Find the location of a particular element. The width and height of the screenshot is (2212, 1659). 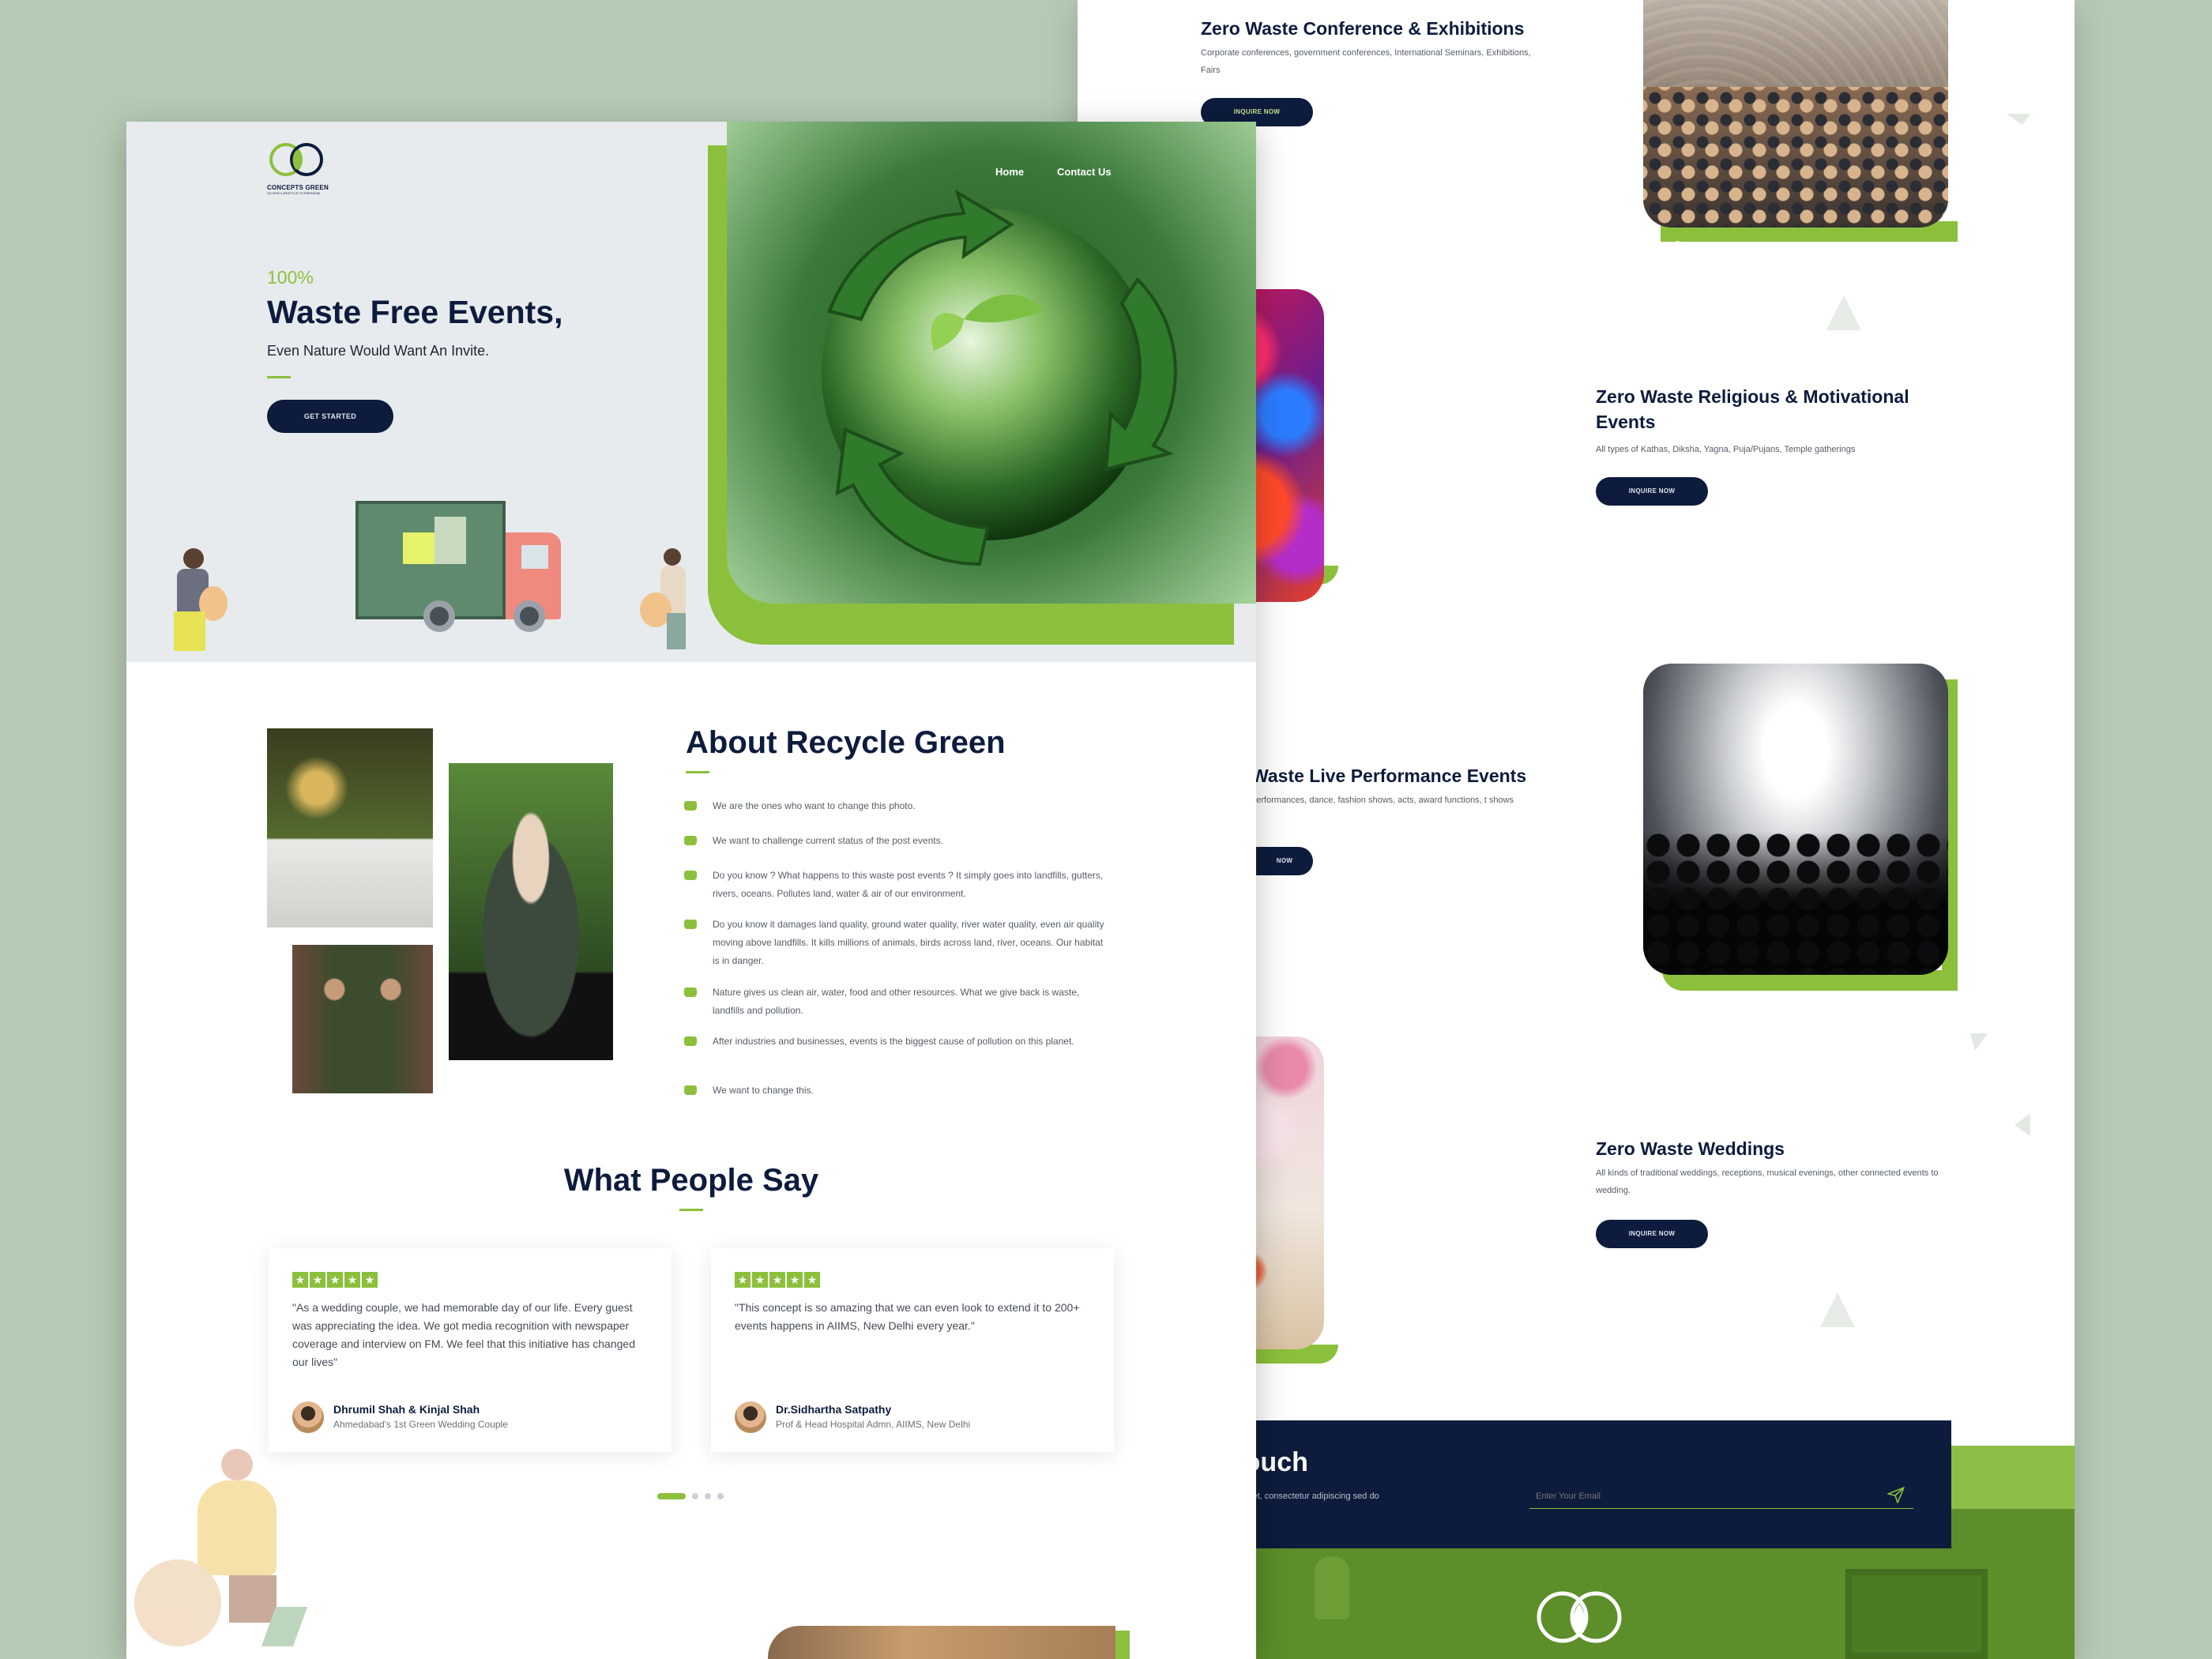

person-with-bag-illustration-right is located at coordinates (670, 603).